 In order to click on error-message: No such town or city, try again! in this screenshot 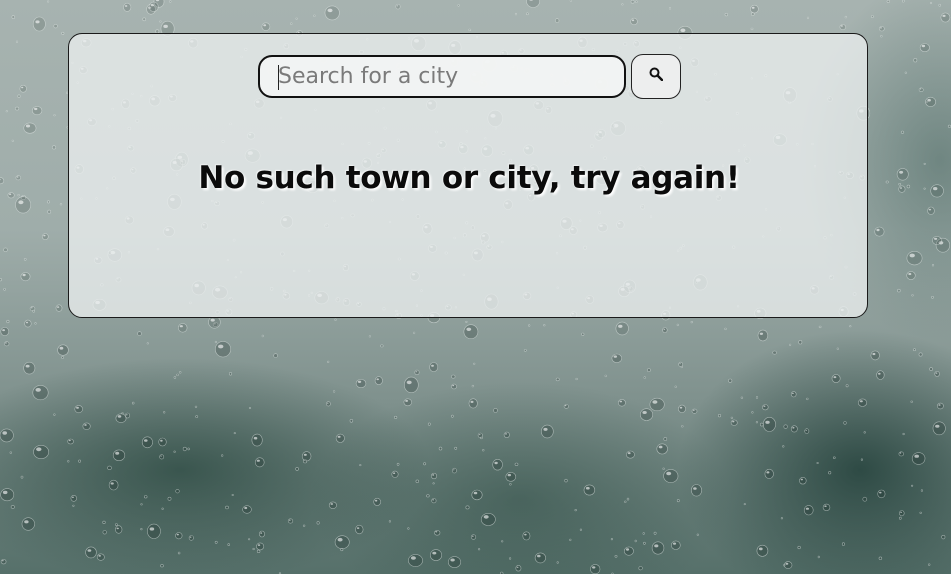, I will do `click(469, 178)`.